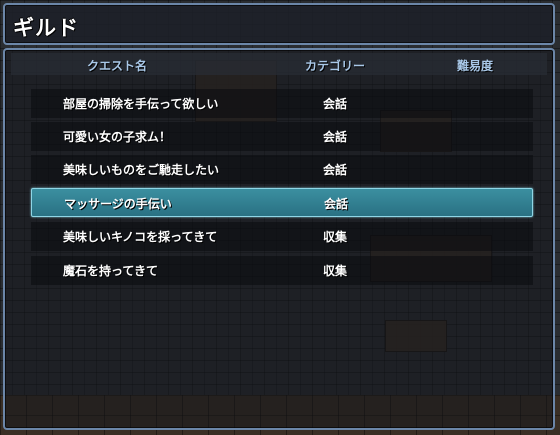 The height and width of the screenshot is (435, 560). Describe the element at coordinates (111, 271) in the screenshot. I see `quest-name: 魔石を持ってきて` at that location.